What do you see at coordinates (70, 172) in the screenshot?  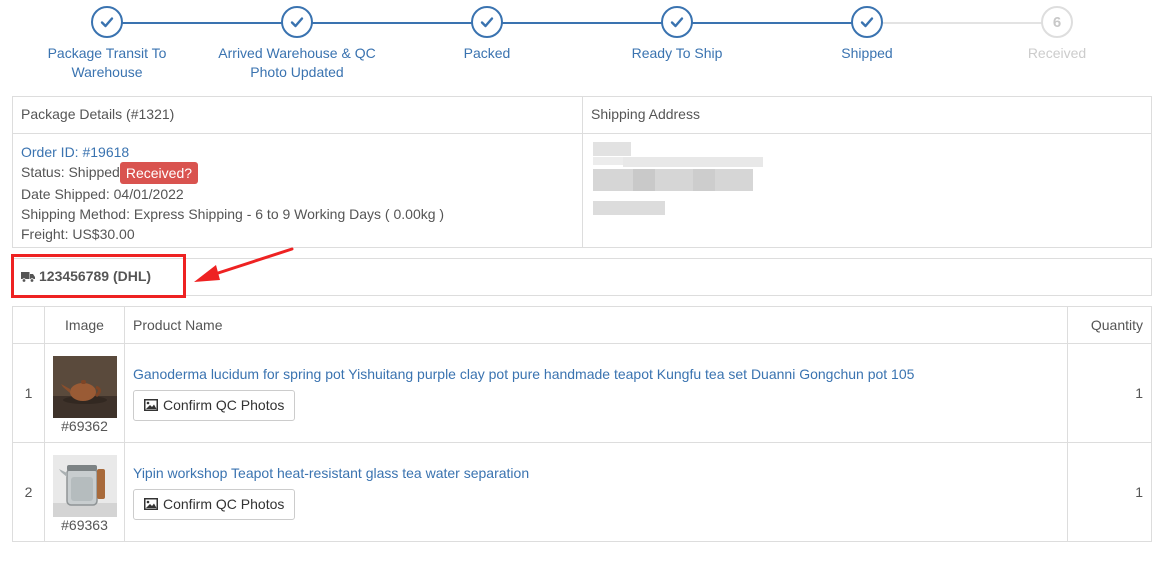 I see `status-text: Status: Shipped` at bounding box center [70, 172].